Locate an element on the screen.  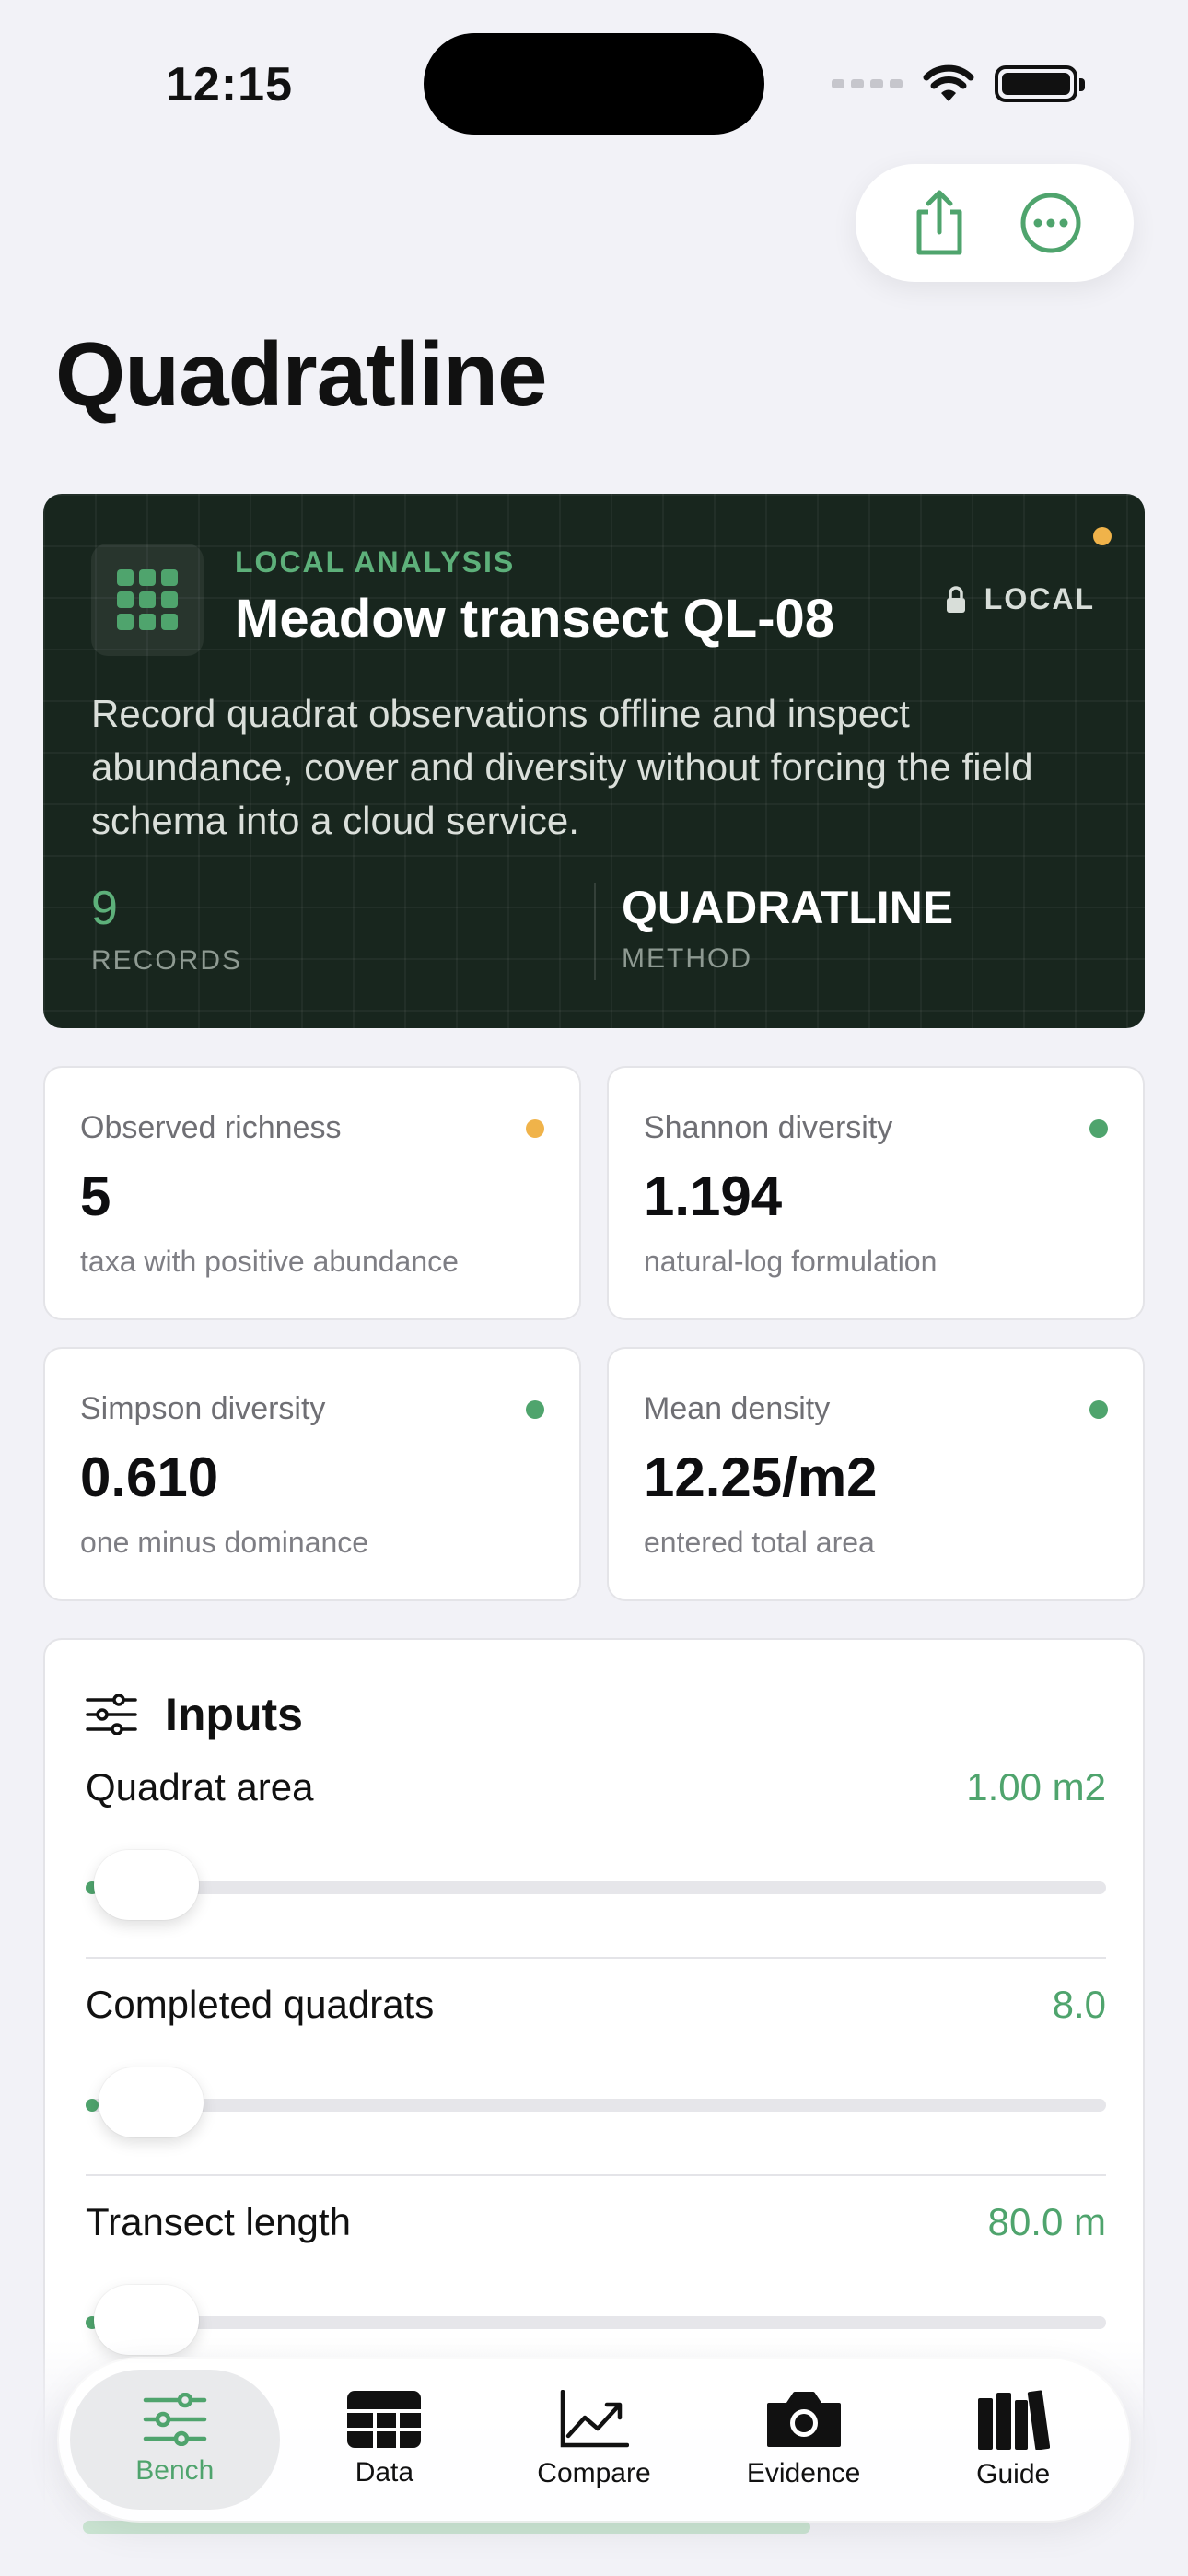
share-button is located at coordinates (939, 223).